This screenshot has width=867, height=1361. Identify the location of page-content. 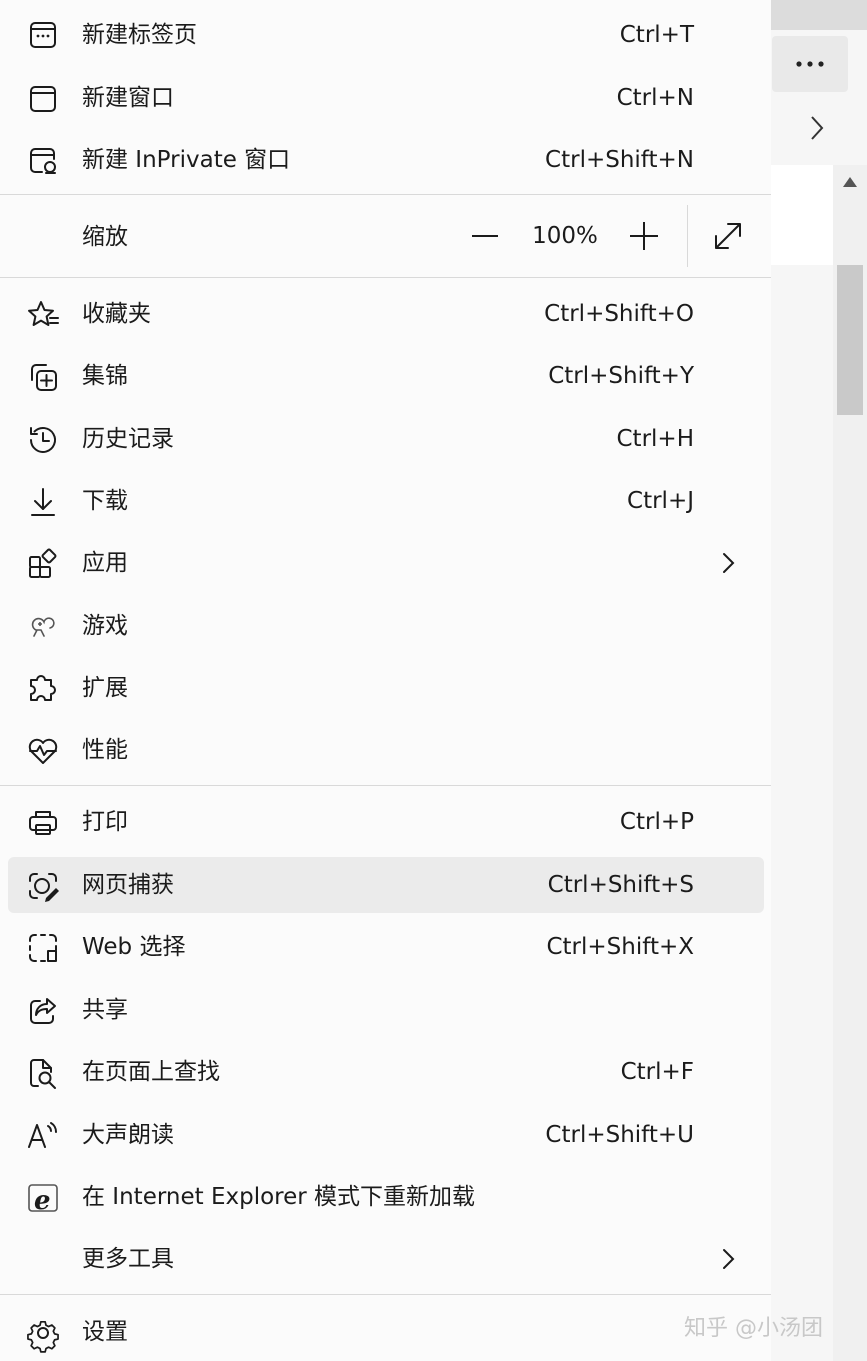
(802, 215).